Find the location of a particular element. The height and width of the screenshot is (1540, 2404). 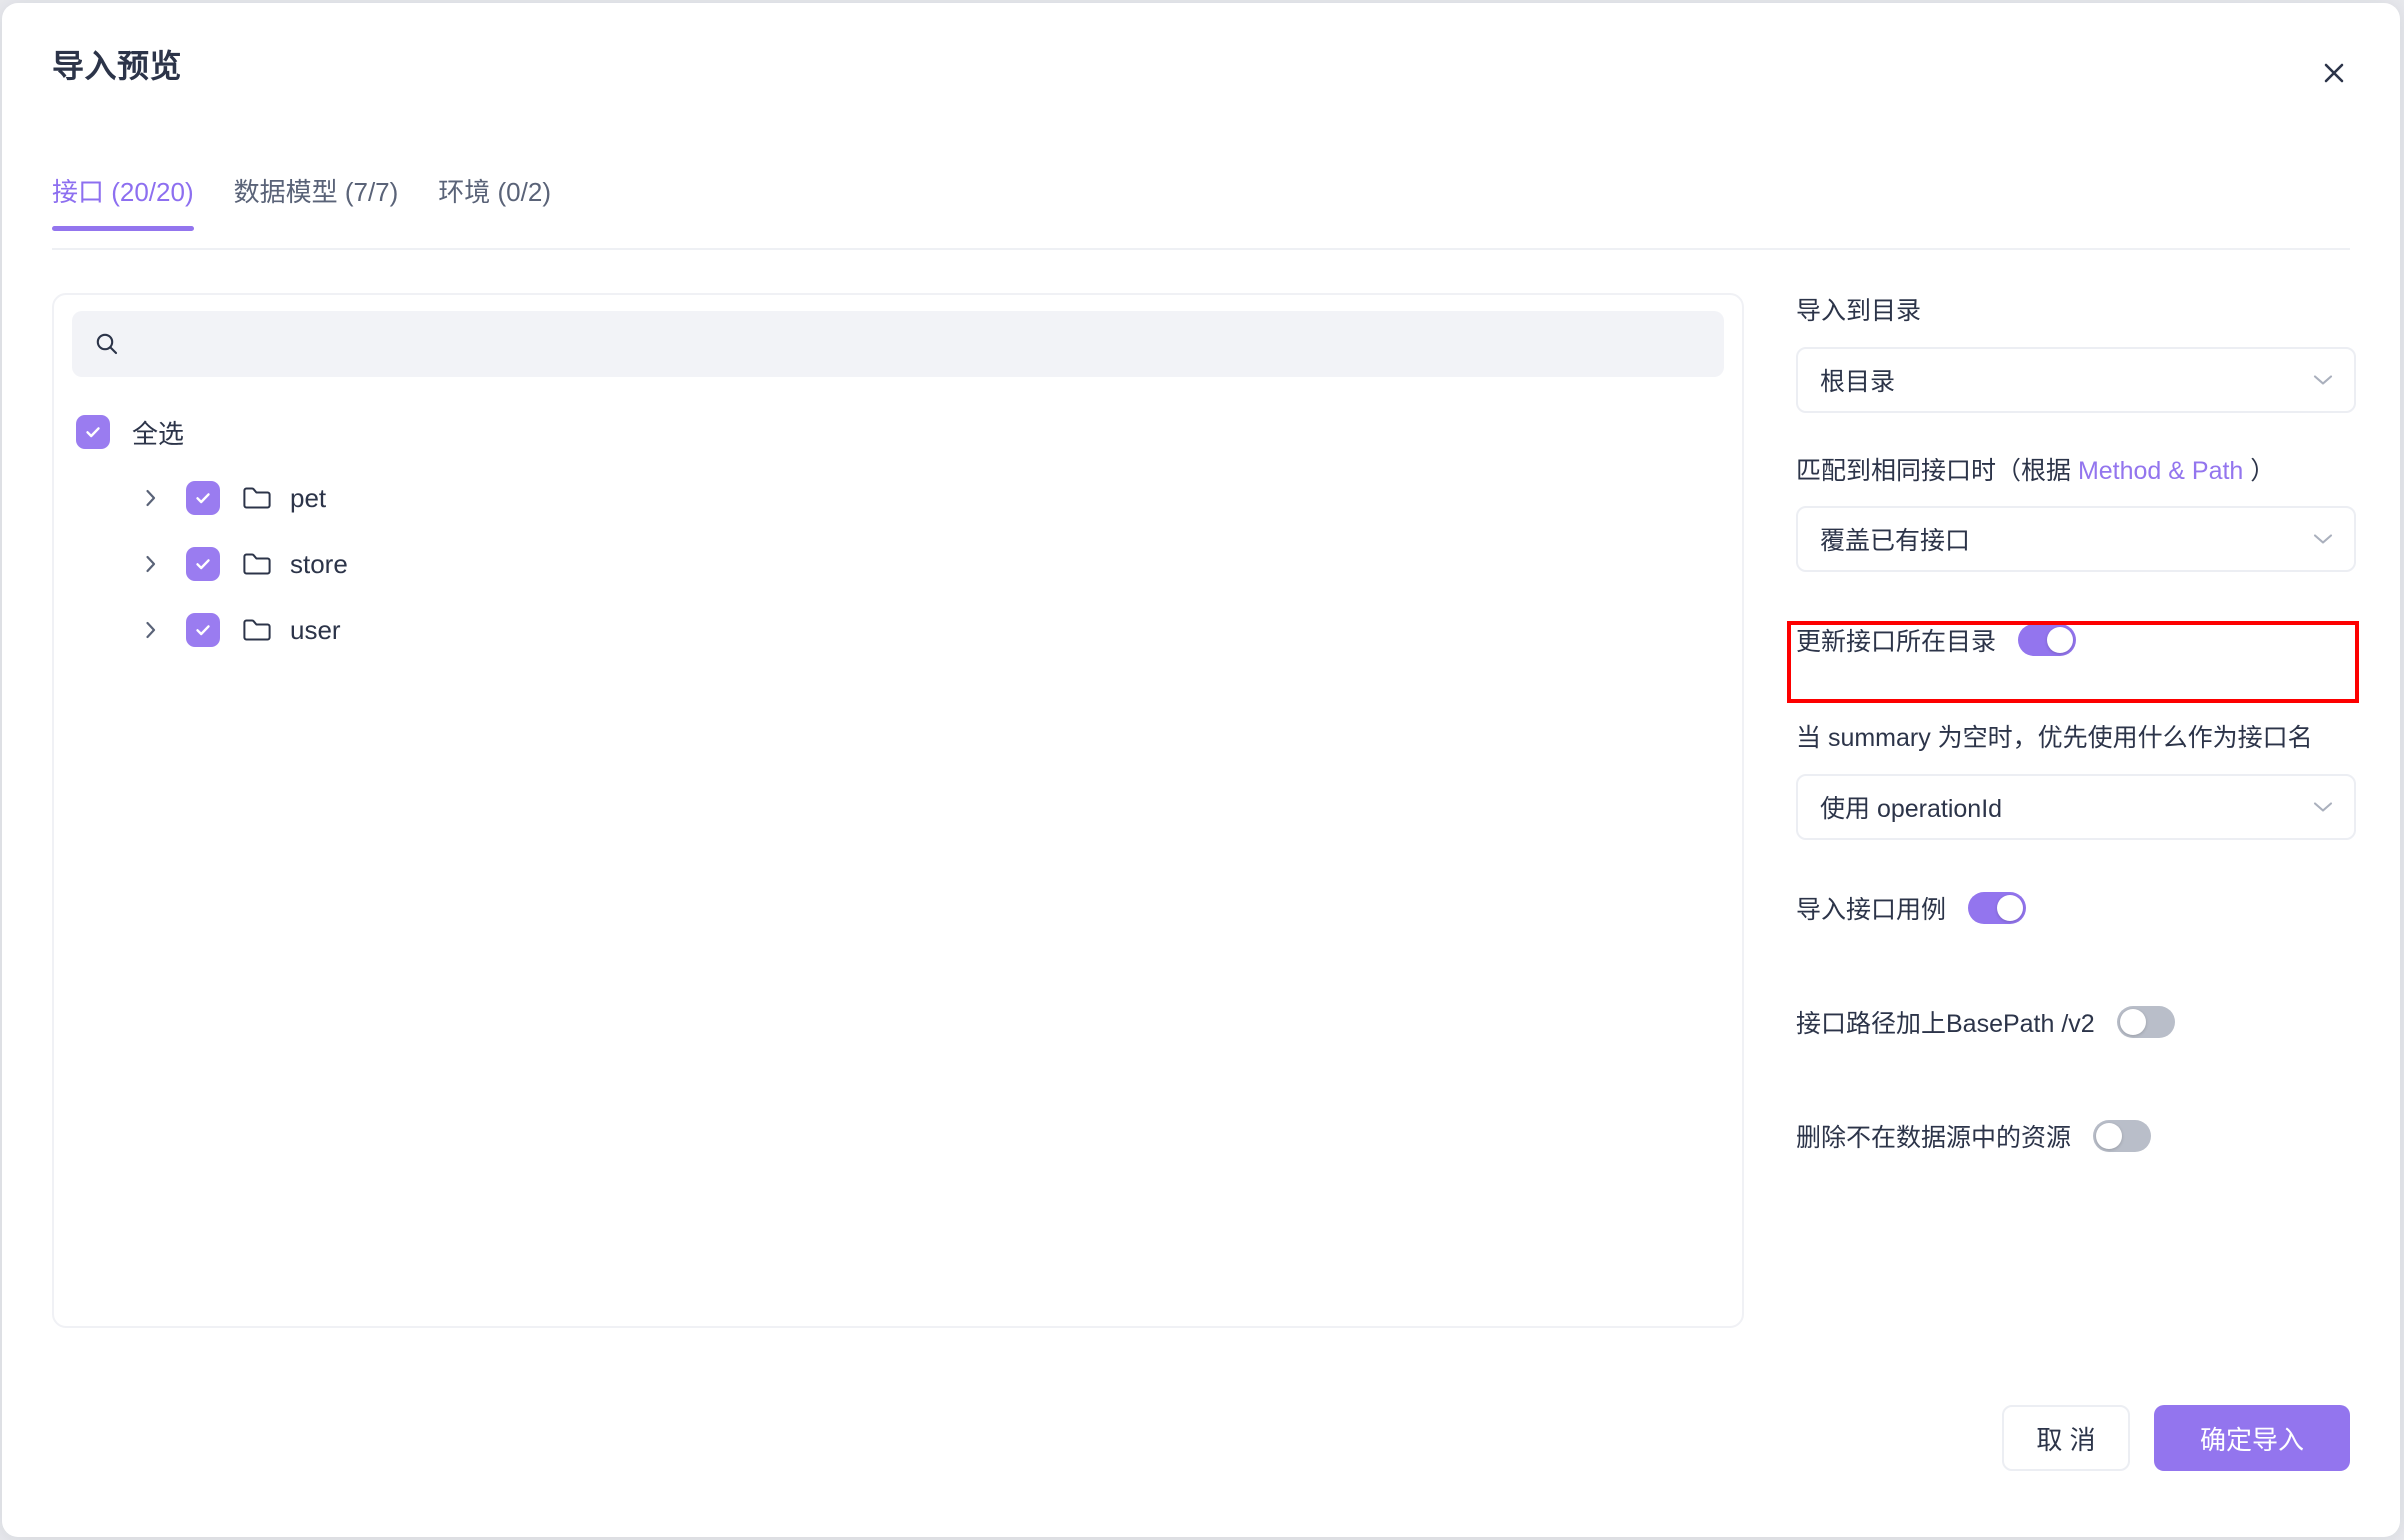

select-all-checkbox is located at coordinates (93, 432).